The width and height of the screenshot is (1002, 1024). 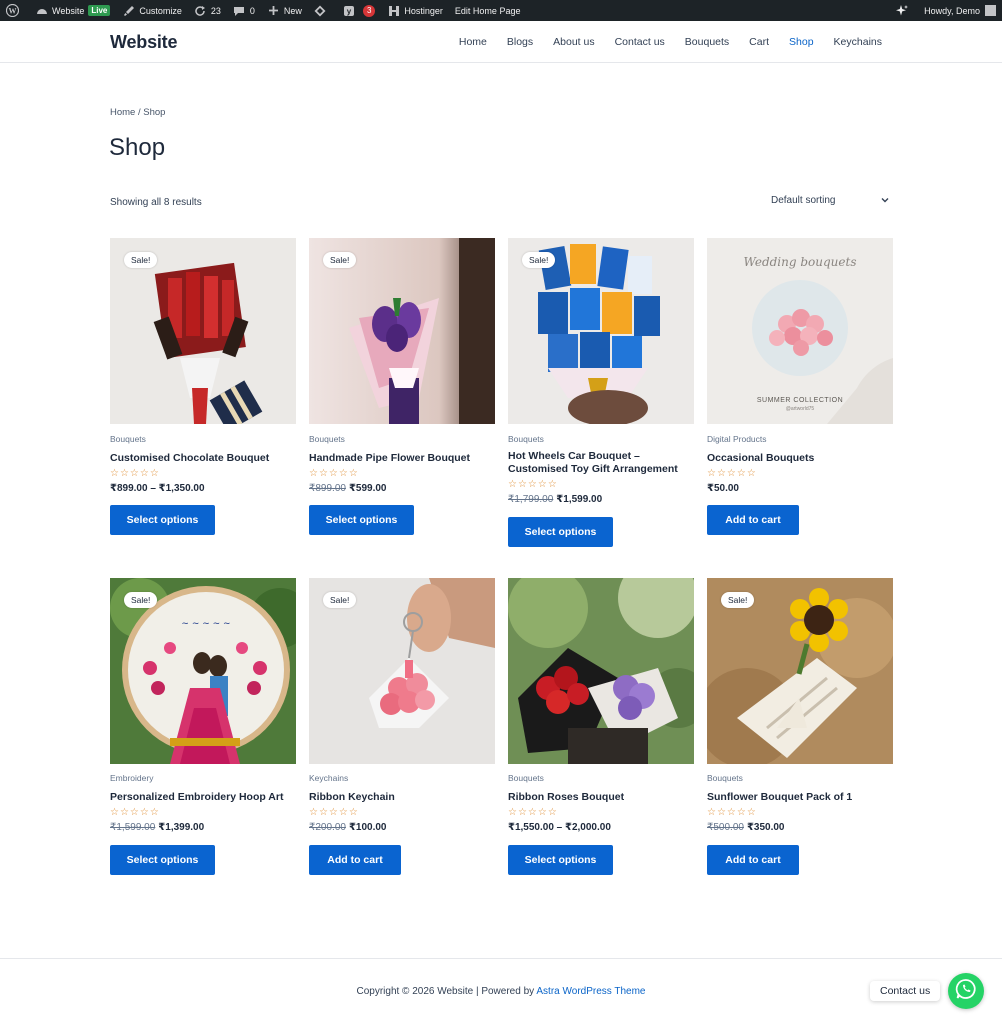 I want to click on product-title: Sunflower Bouquet Pack of 1, so click(x=800, y=797).